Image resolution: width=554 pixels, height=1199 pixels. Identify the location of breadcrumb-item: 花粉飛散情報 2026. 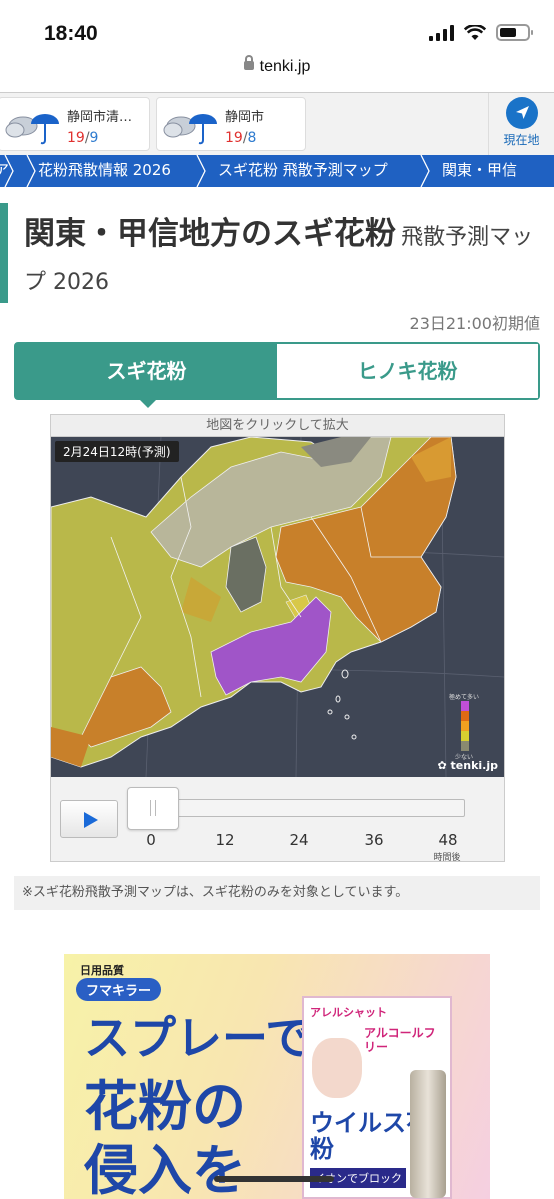
(104, 171).